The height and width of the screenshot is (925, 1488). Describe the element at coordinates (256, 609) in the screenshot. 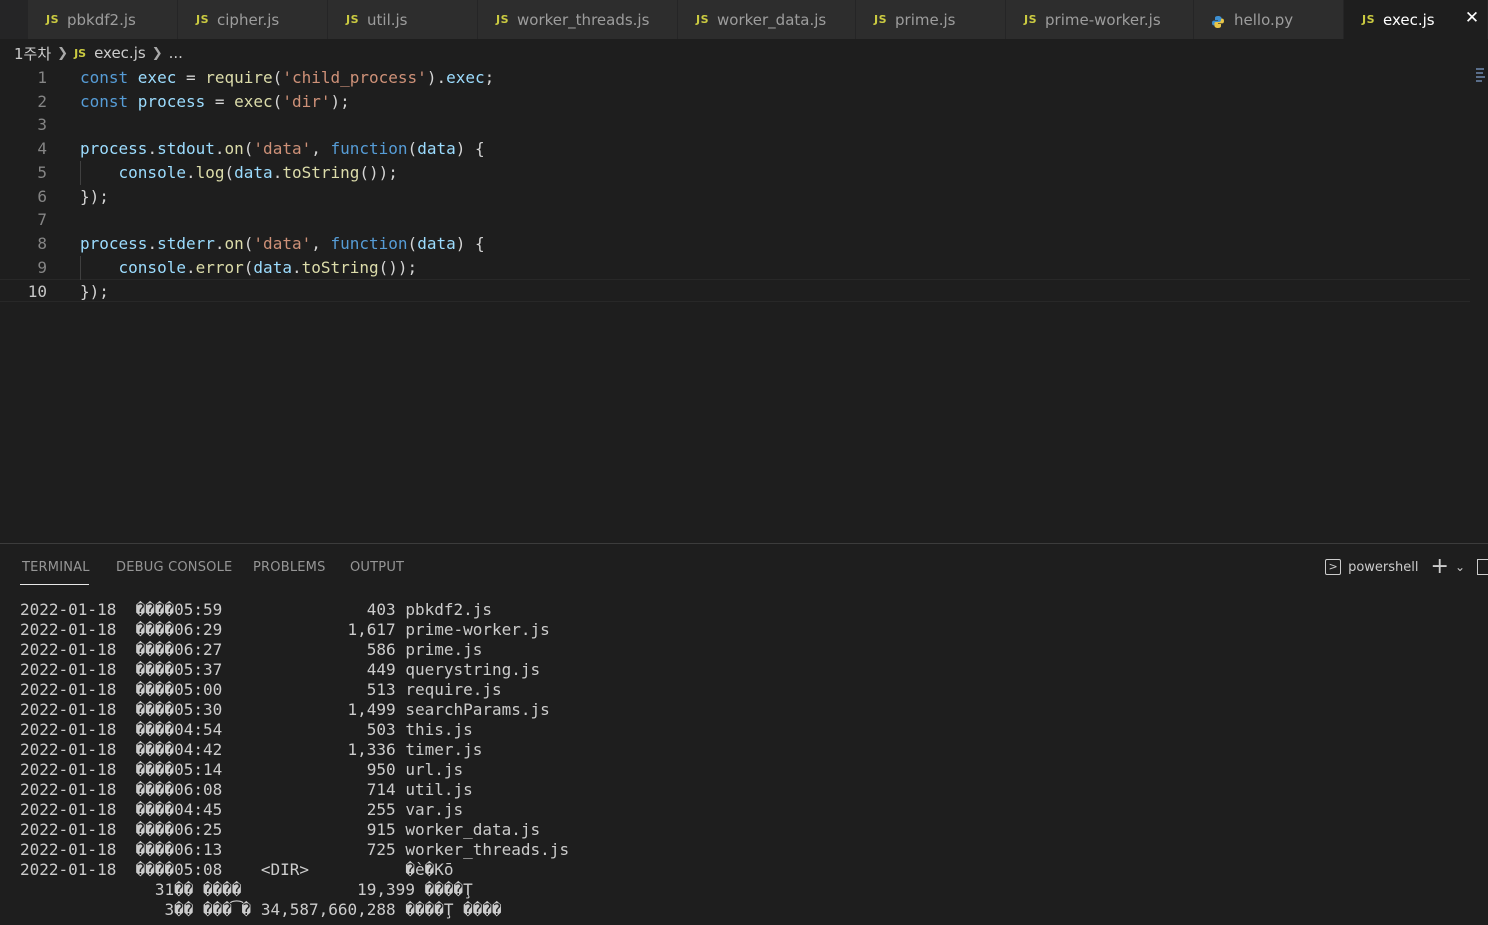

I see `terminal-line: 2022-01-18 ����05:59 403 pbkdf2.js` at that location.